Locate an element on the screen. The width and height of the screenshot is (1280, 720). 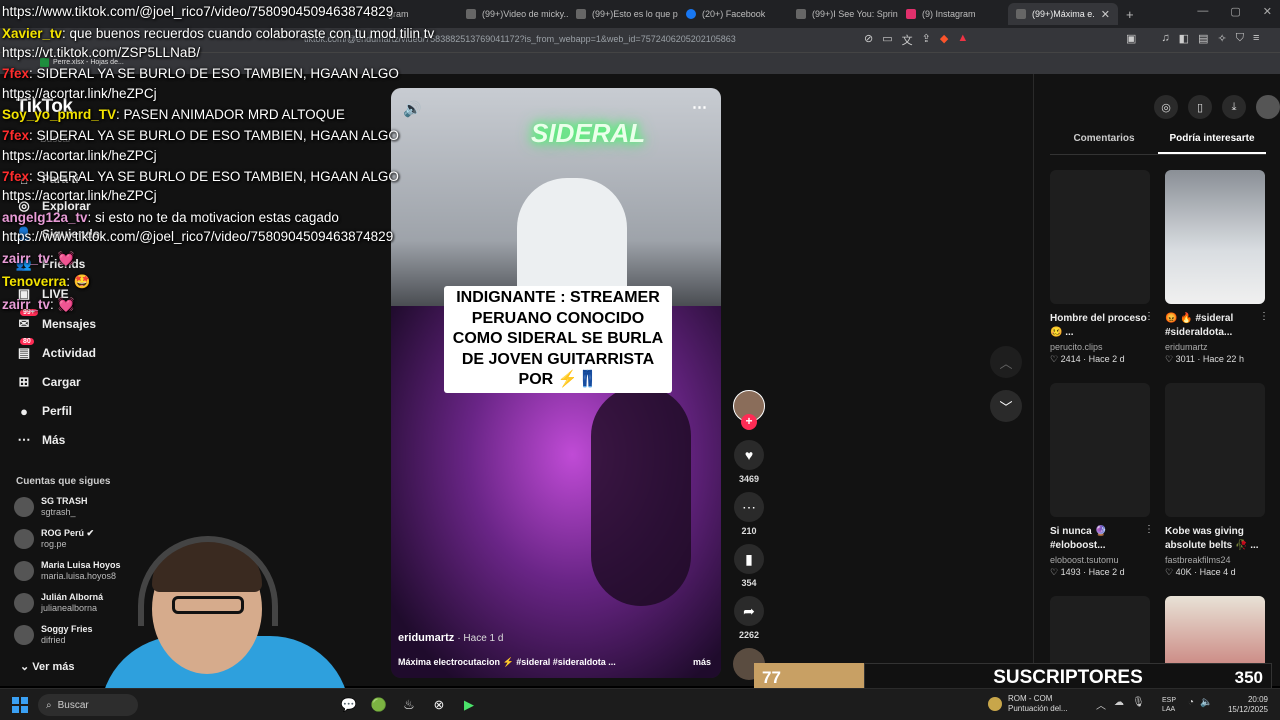
ai-icon: ✧ is located at coordinates (1221, 38).